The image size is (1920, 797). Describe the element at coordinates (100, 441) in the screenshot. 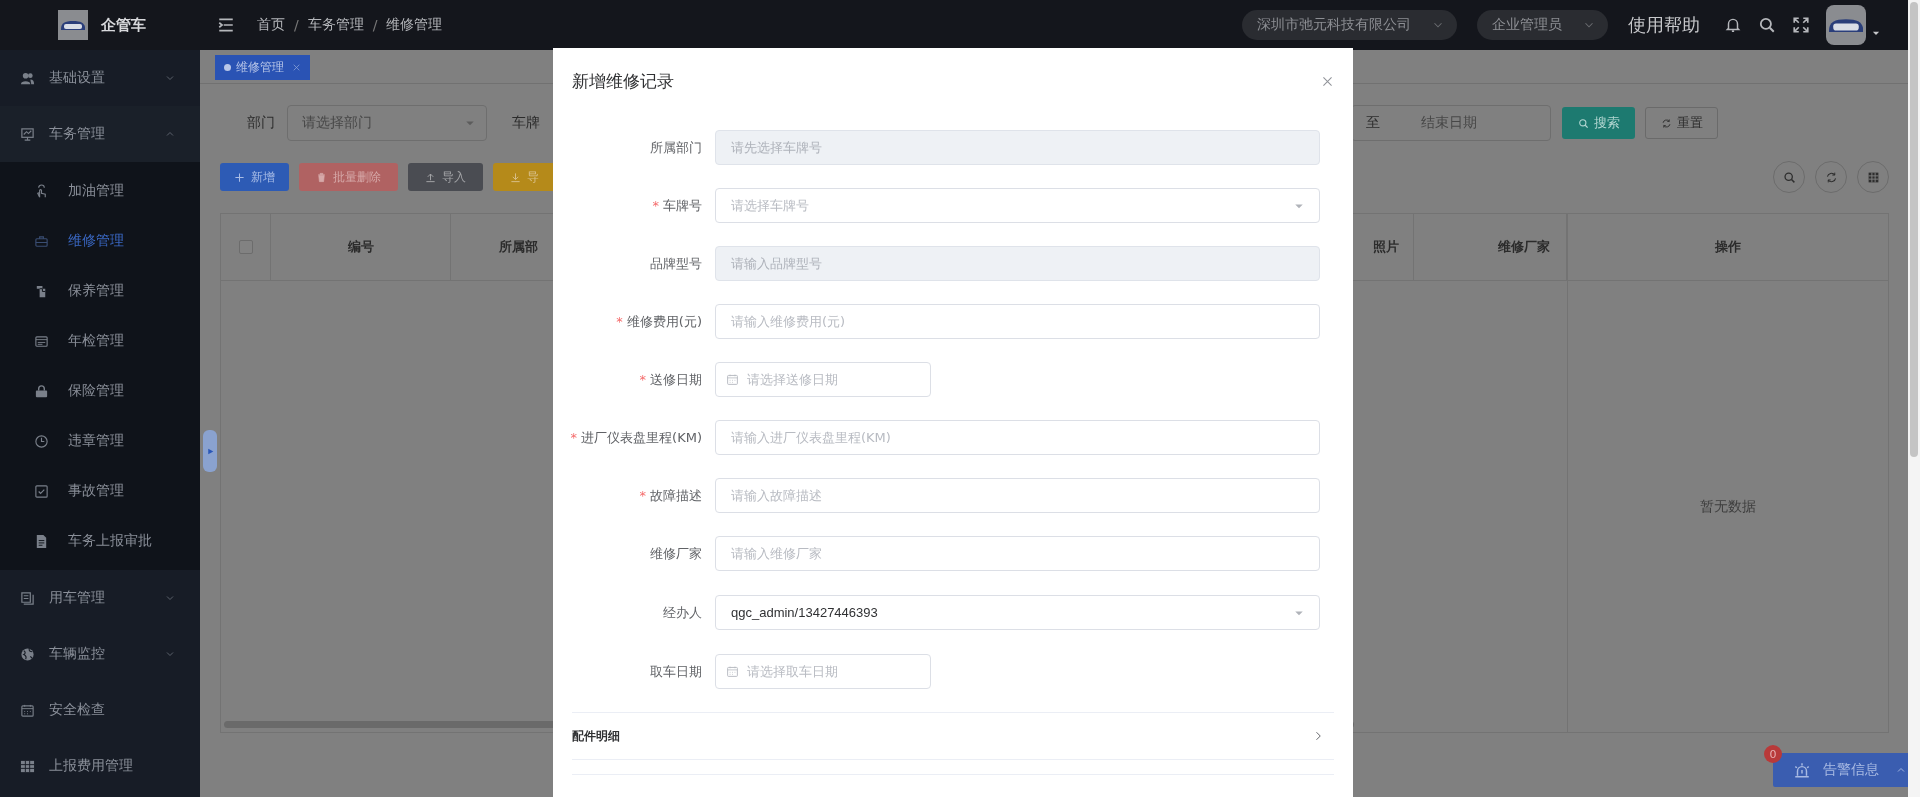

I see `sidebar-subitem: 违章管理` at that location.